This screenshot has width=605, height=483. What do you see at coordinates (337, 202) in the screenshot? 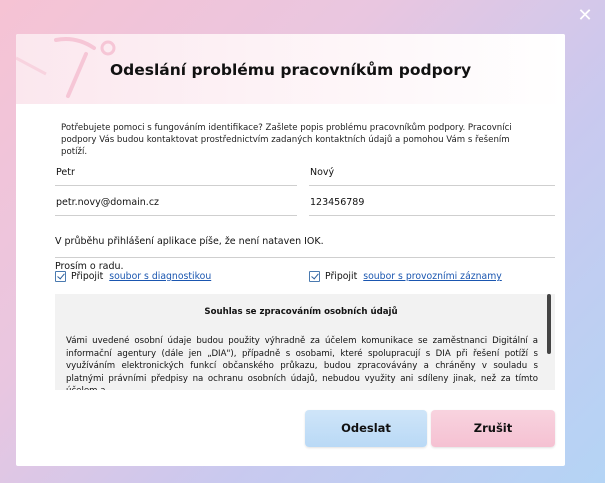
I see `phone-value: 123456789` at bounding box center [337, 202].